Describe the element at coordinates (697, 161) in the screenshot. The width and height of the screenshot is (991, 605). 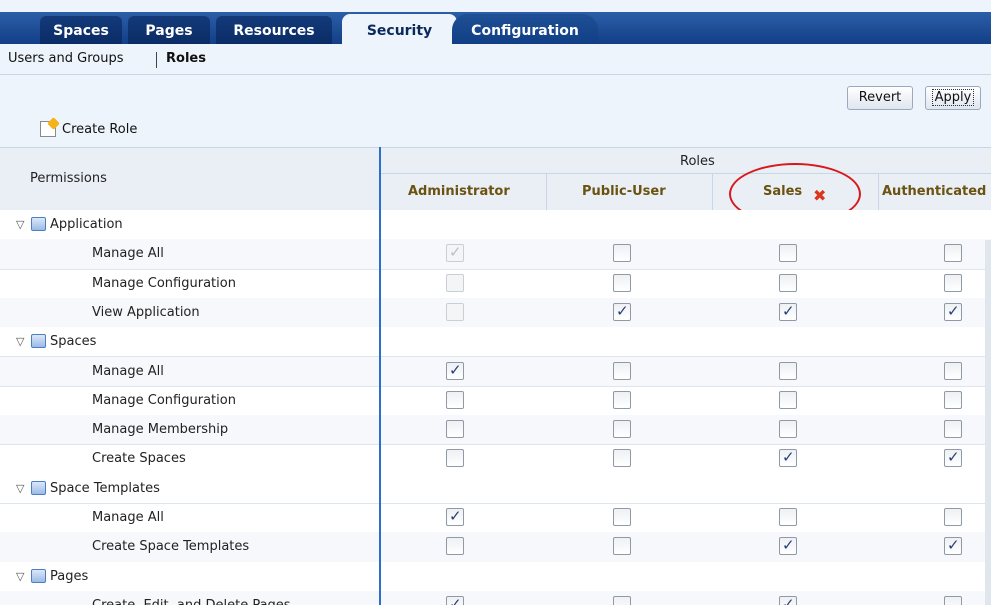
I see `roles-column-group-header: Roles` at that location.